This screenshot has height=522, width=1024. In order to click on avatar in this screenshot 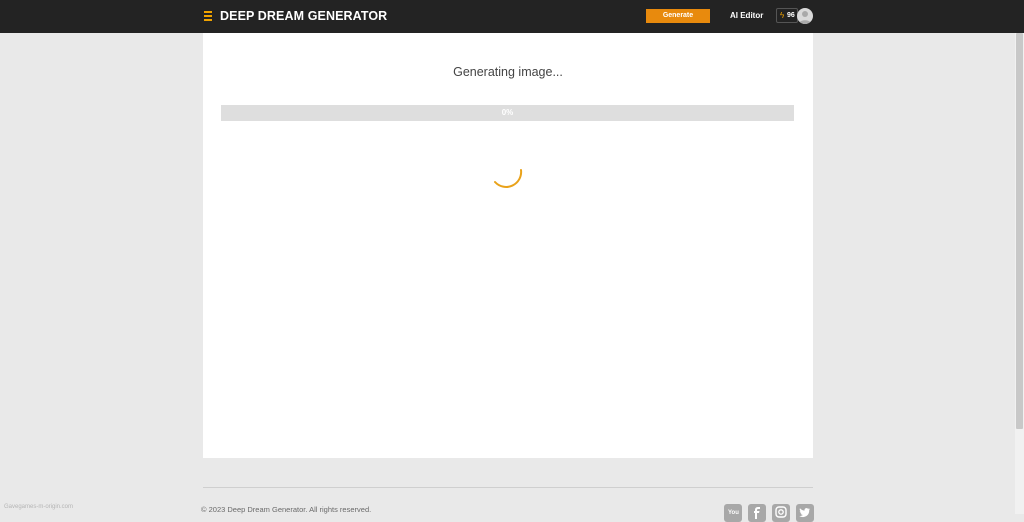, I will do `click(805, 16)`.